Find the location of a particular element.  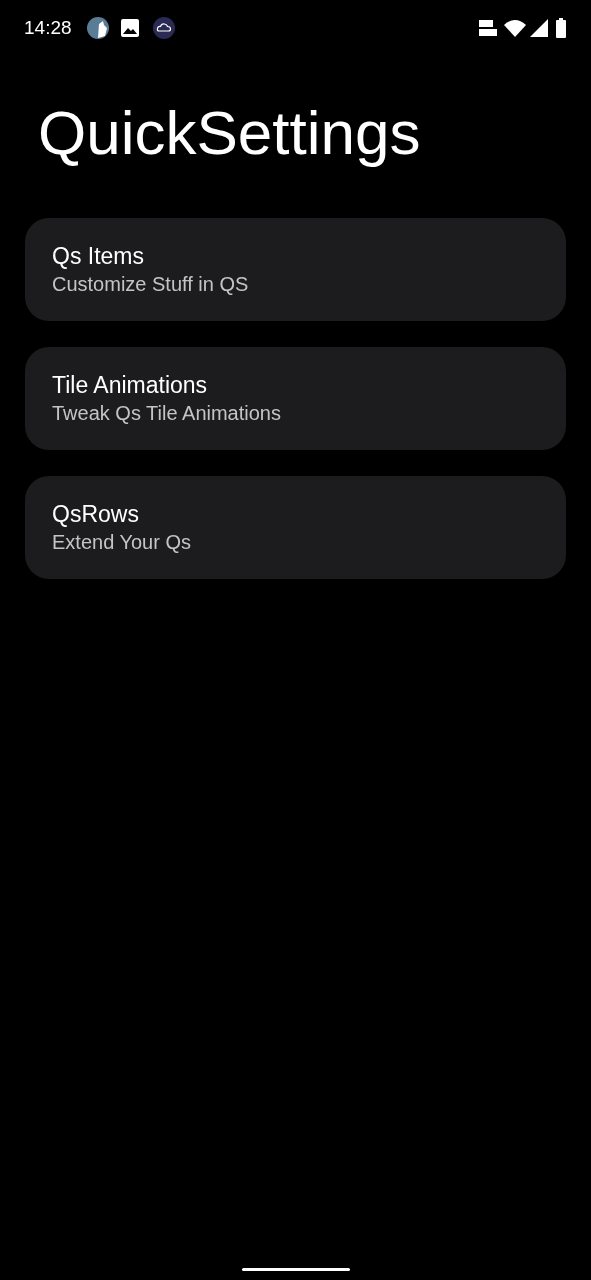

image-icon is located at coordinates (129, 28).